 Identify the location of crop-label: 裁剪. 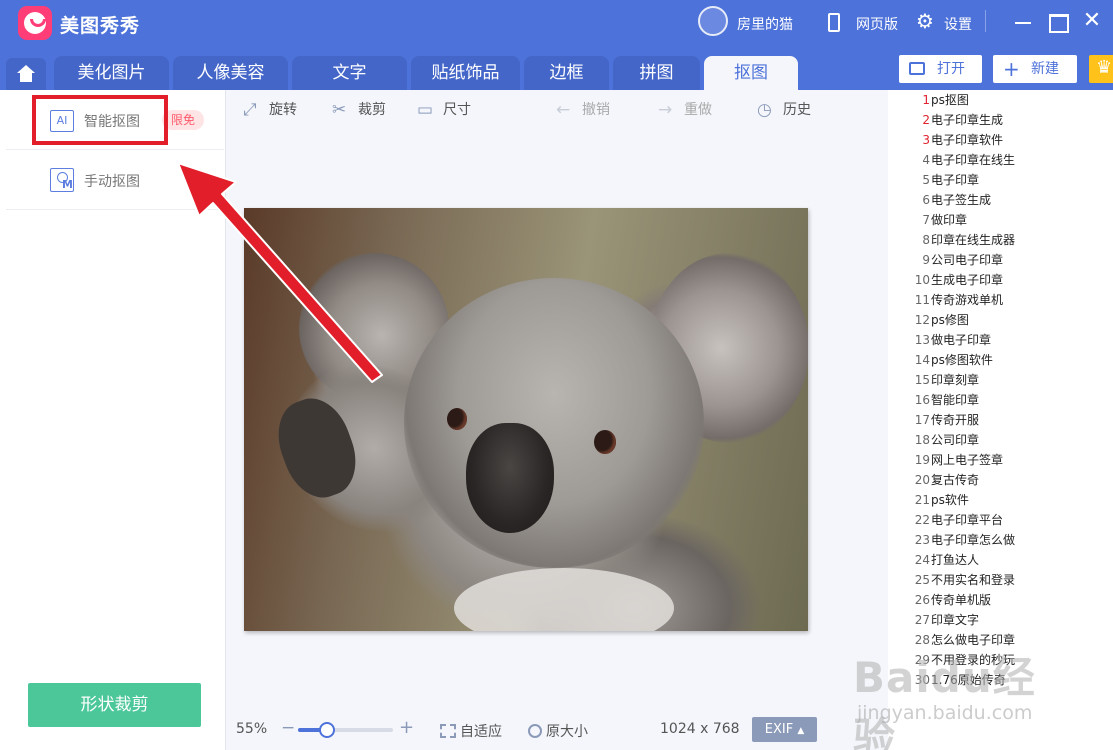
(372, 110).